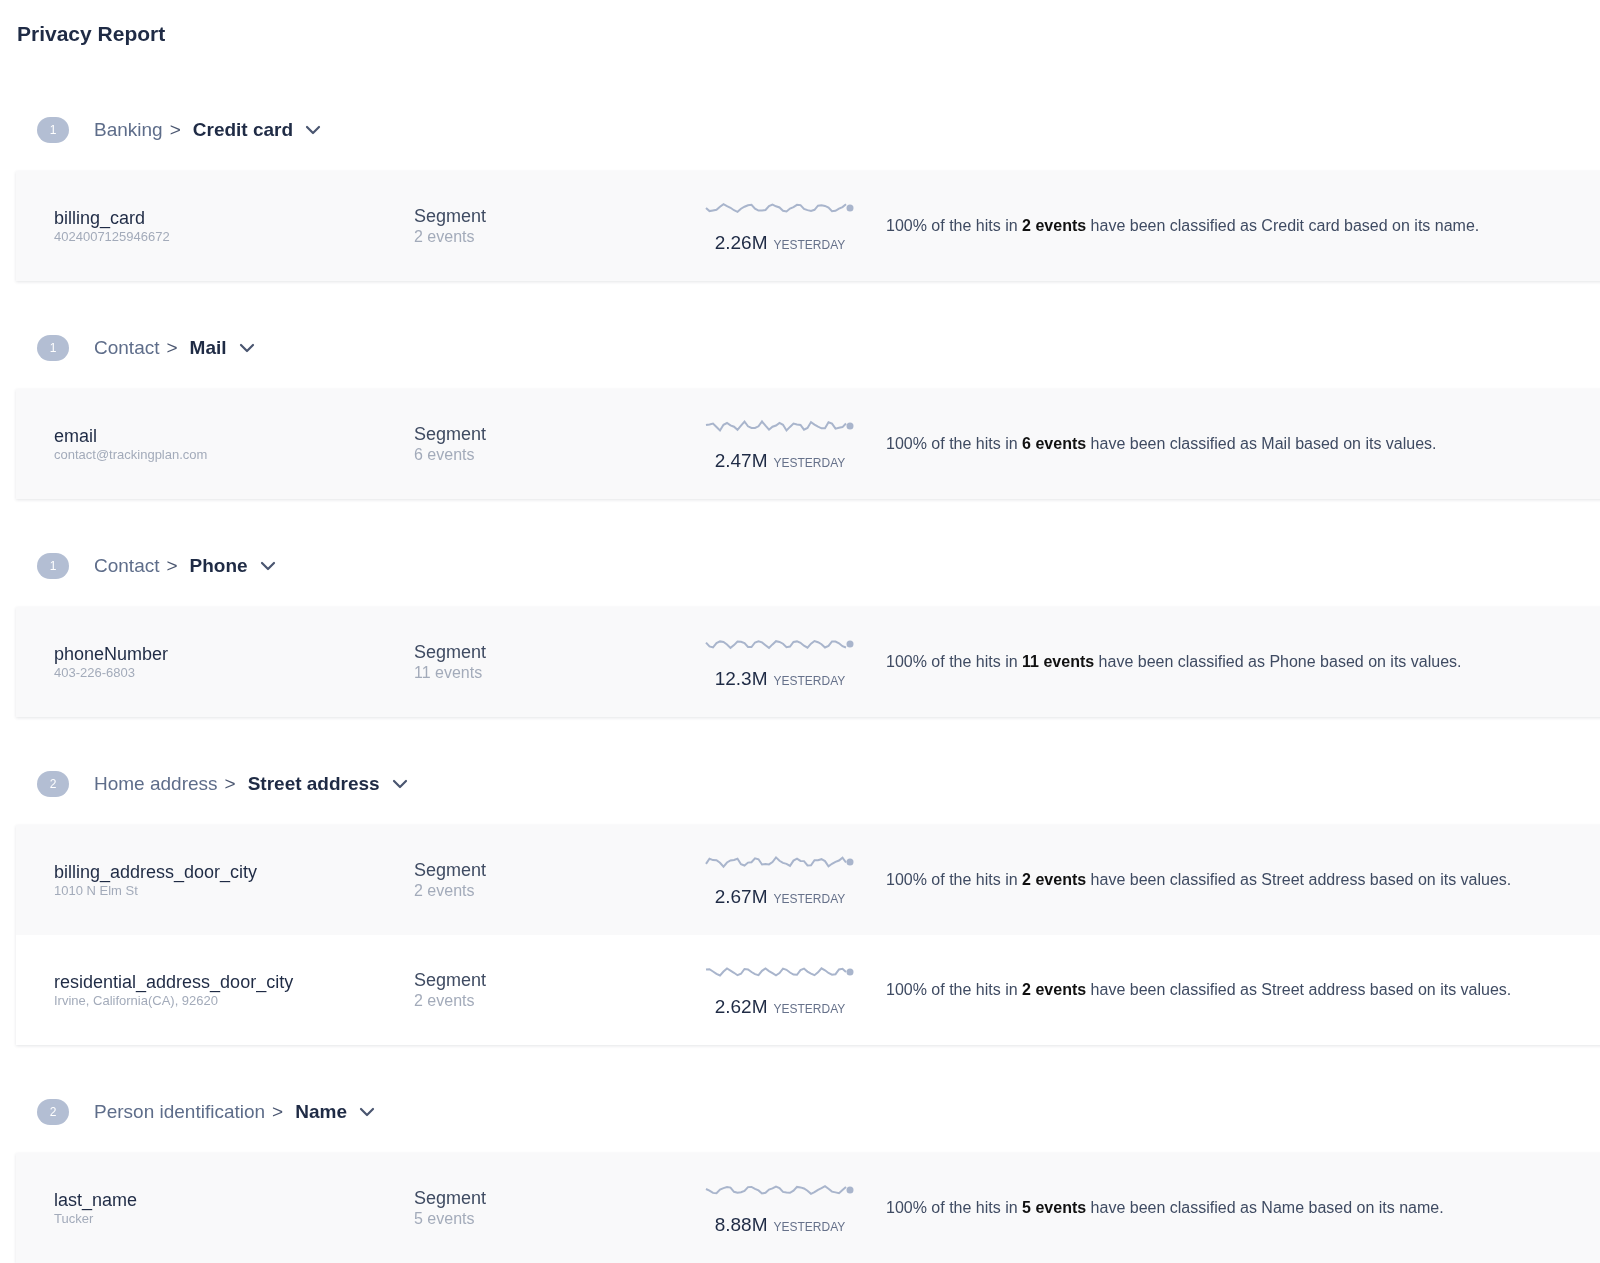  I want to click on hits-value: 12.3M, so click(741, 679).